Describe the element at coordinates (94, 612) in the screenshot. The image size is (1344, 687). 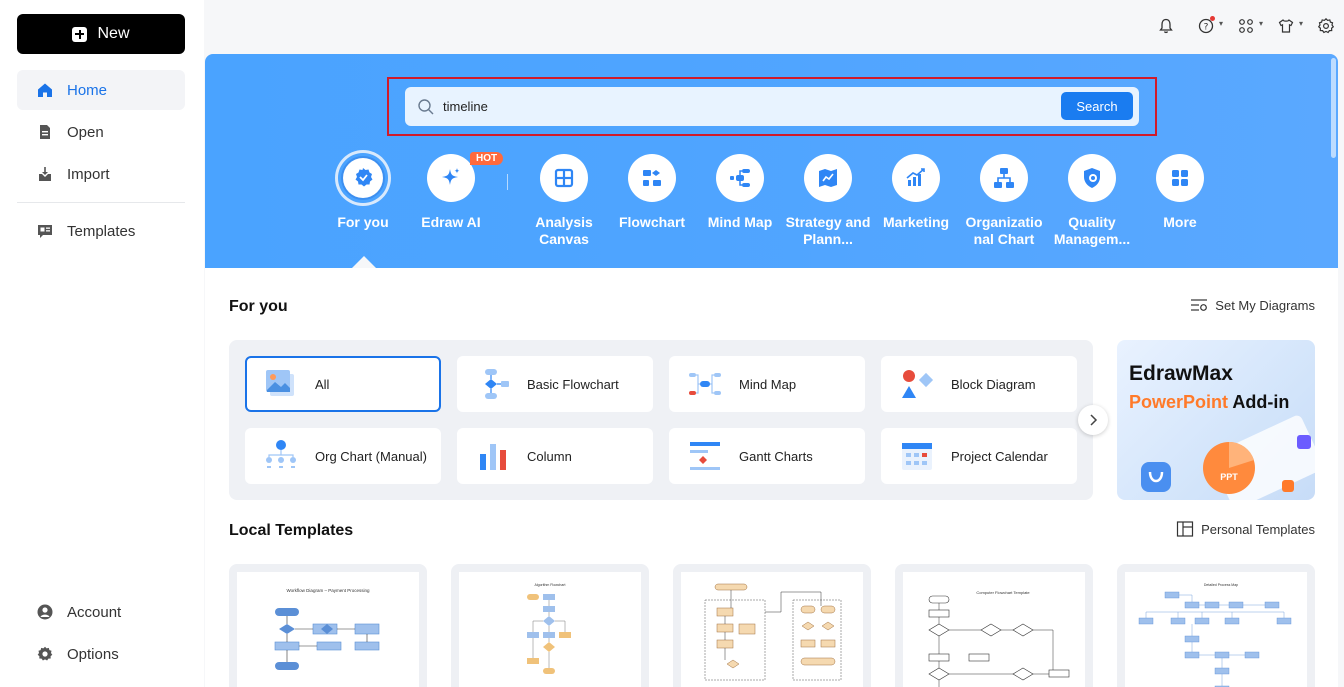
I see `sidebar-item-label: Account` at that location.